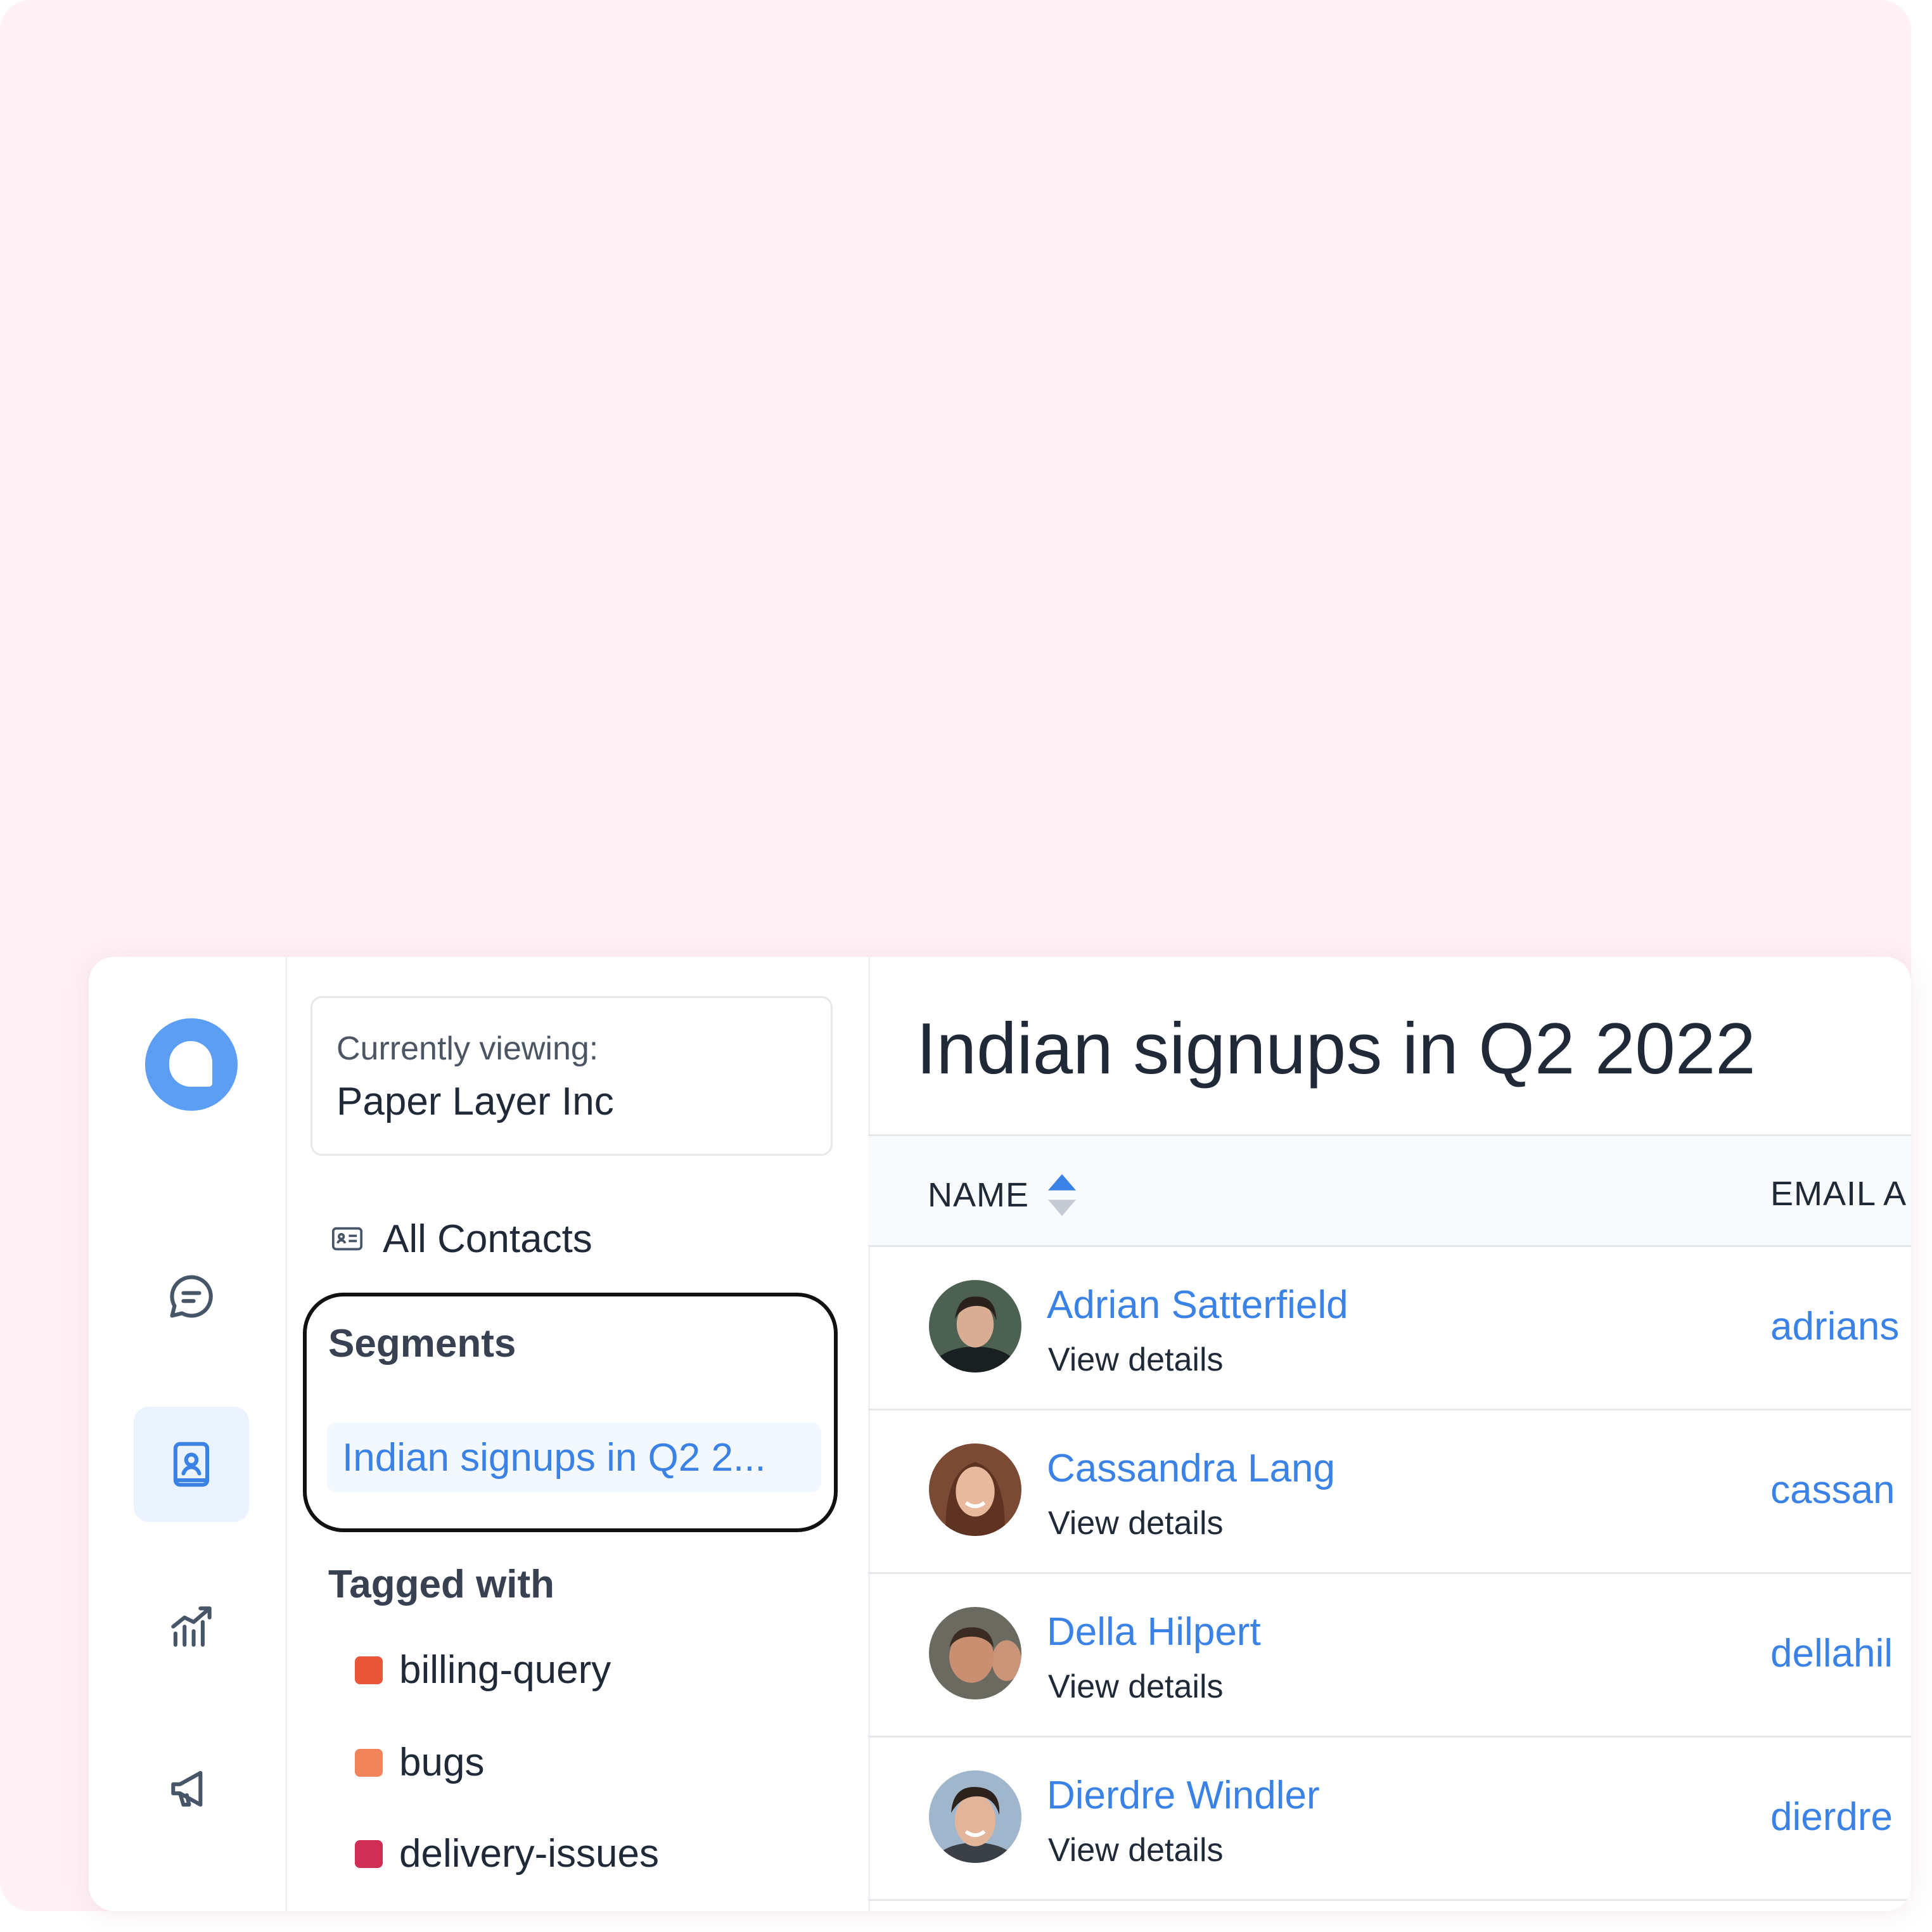  Describe the element at coordinates (1336, 1049) in the screenshot. I see `page-title: Indian signups in Q2 2022` at that location.